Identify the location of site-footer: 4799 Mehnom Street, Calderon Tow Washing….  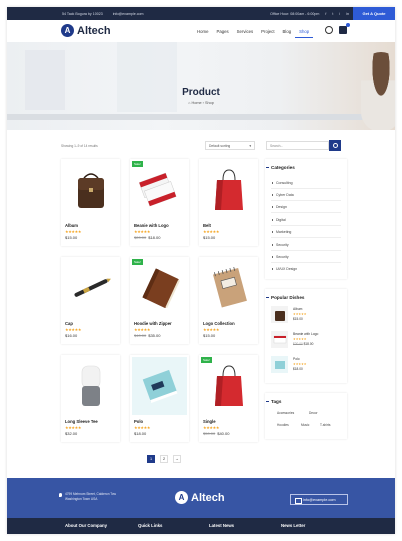
(201, 506).